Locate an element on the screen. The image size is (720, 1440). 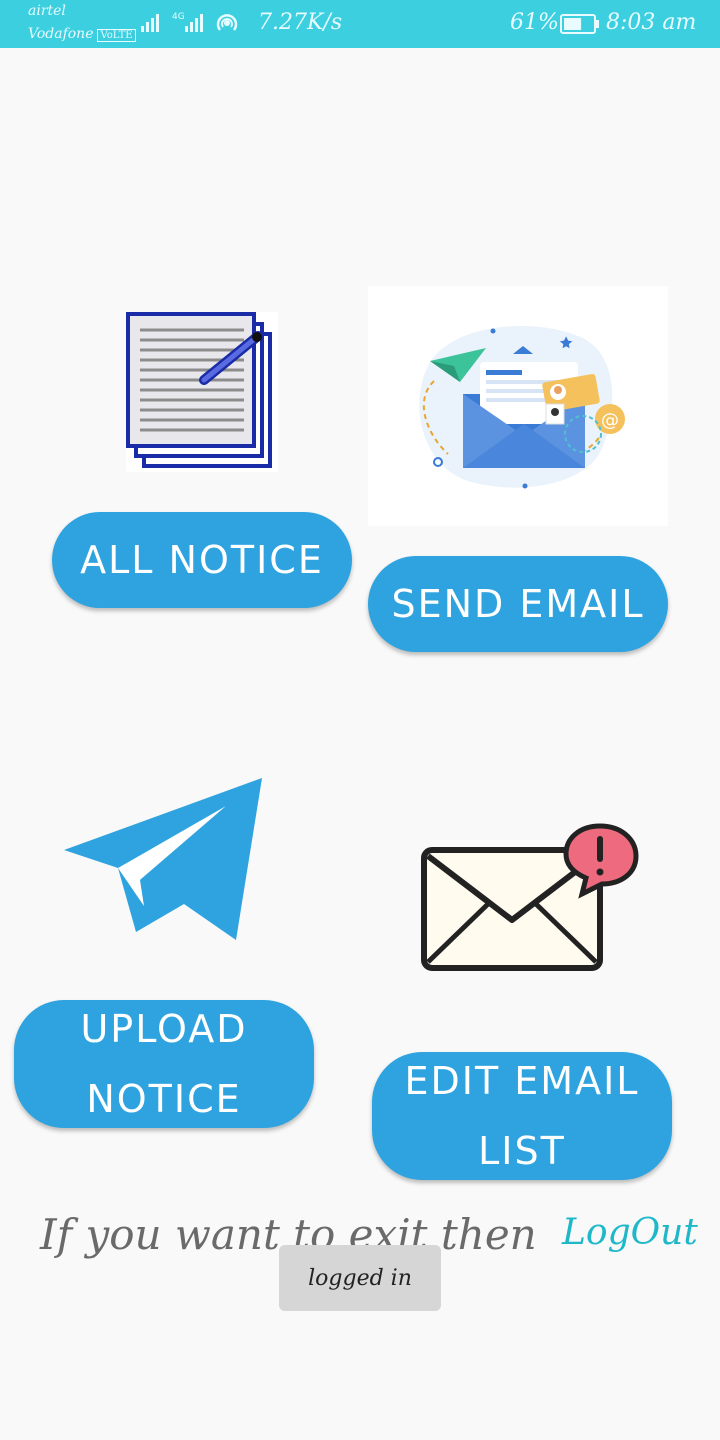
mail-alert-icon is located at coordinates (530, 897).